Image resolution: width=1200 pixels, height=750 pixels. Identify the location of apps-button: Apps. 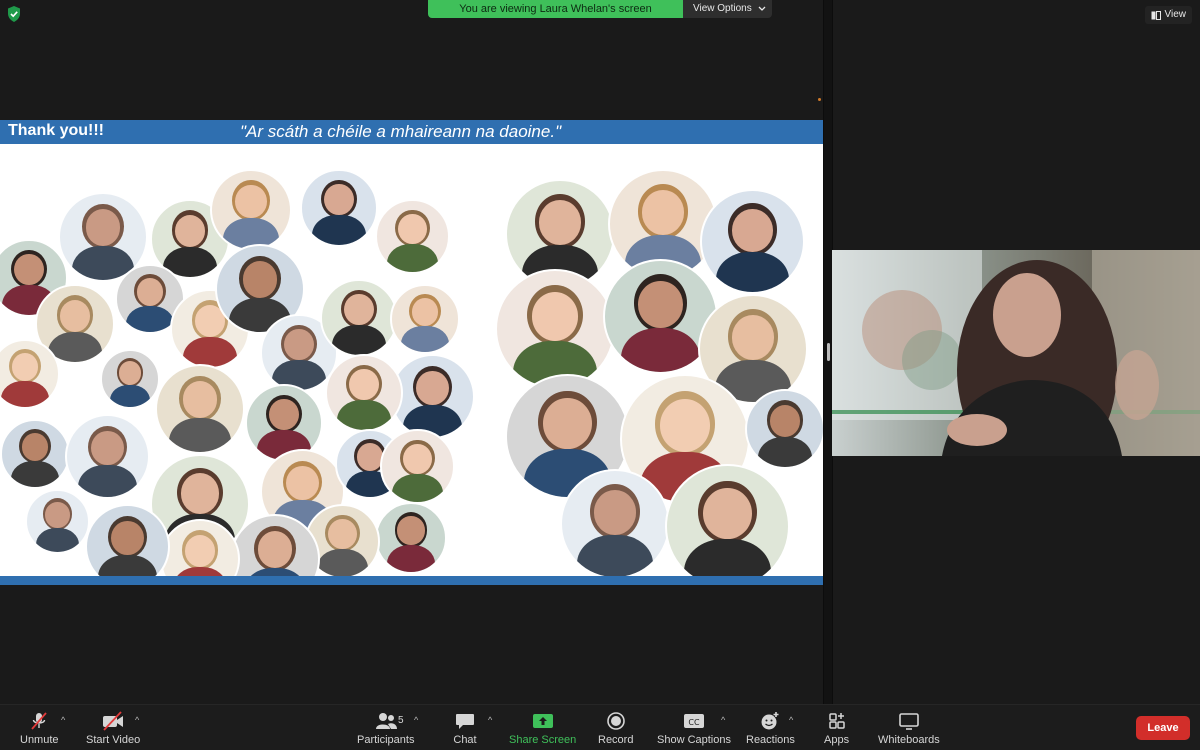
(836, 728).